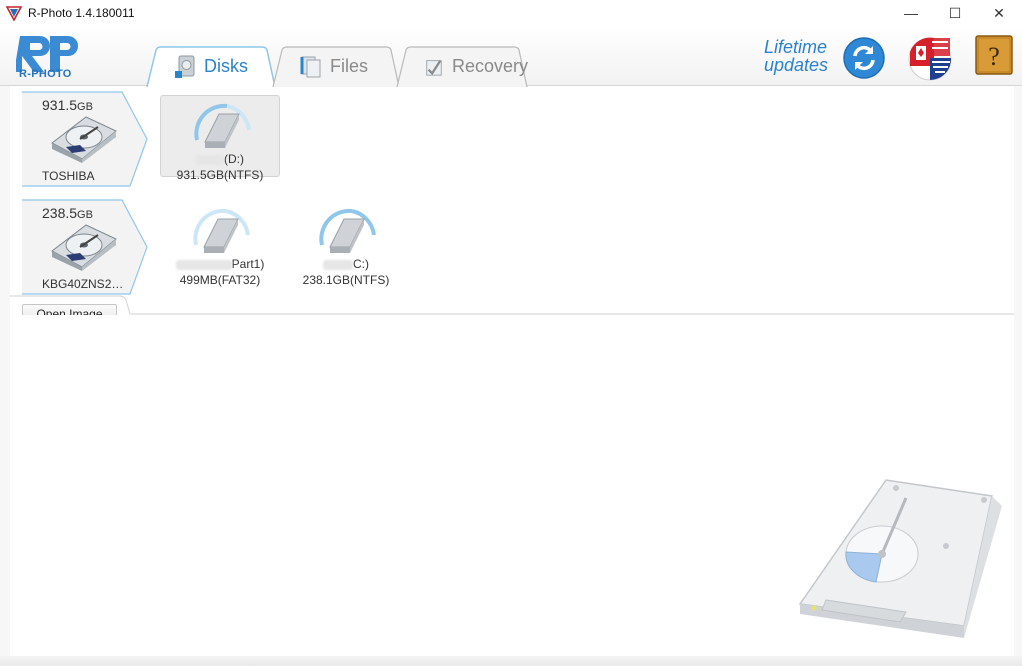  What do you see at coordinates (999, 13) in the screenshot?
I see `close-button: ✕` at bounding box center [999, 13].